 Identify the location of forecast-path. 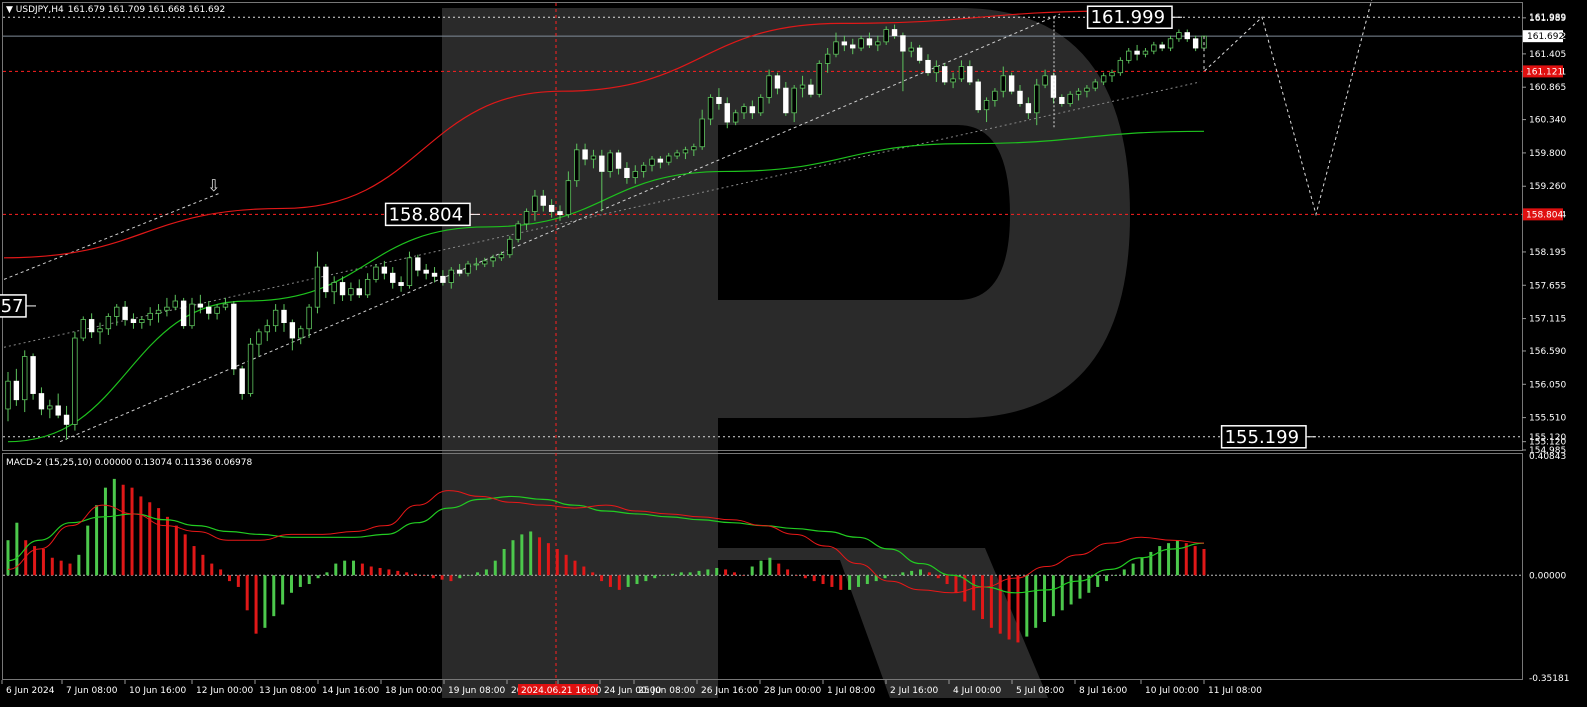
(1288, 108).